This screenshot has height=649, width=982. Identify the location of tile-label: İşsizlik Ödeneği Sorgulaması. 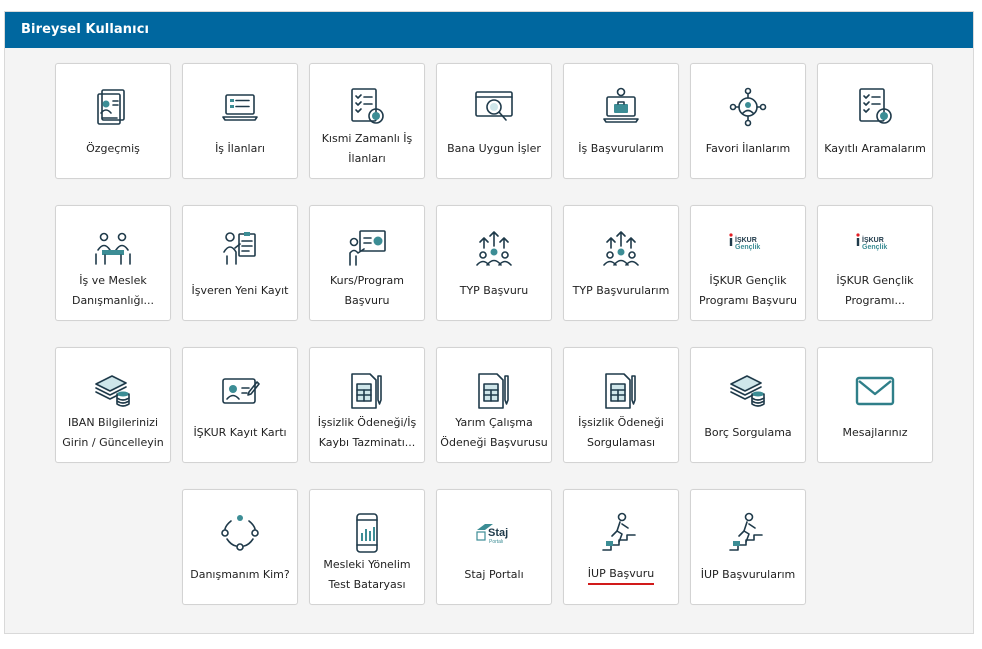
(621, 432).